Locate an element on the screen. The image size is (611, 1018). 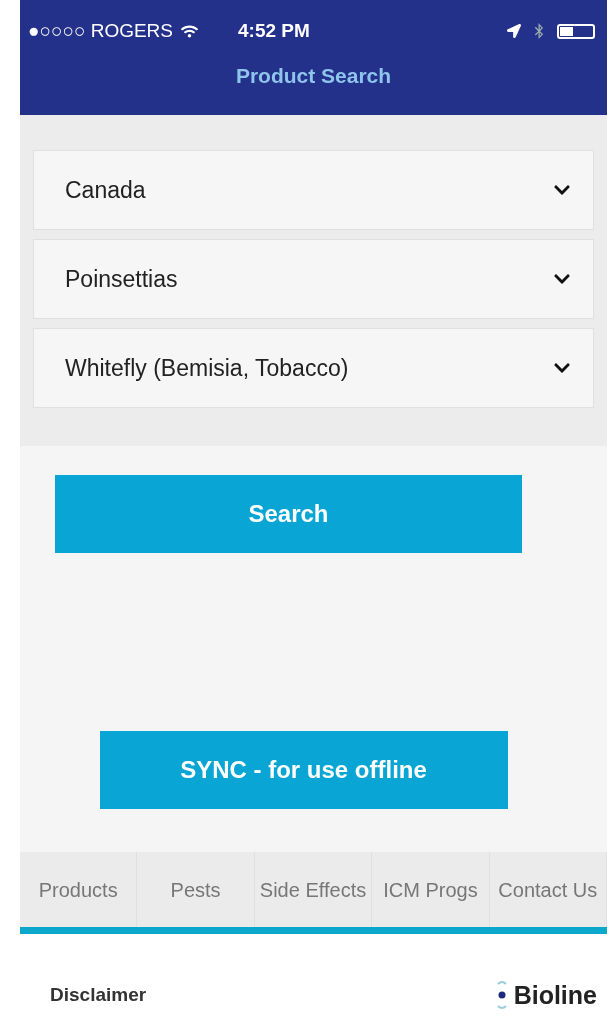
sync-button: SYNC - for use offline is located at coordinates (303, 770).